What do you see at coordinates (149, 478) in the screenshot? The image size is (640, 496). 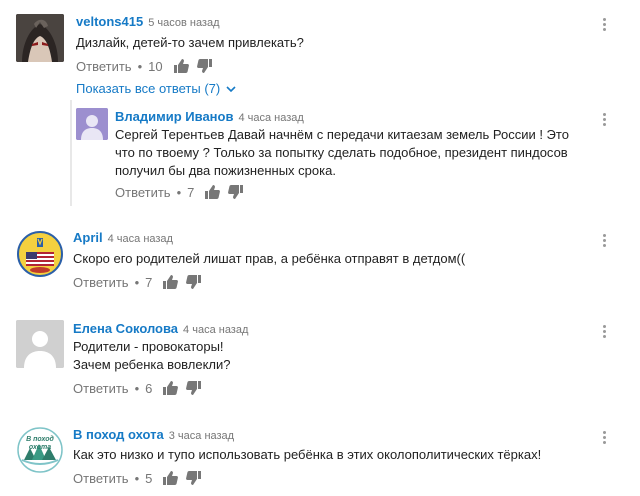 I see `like-count: 5` at bounding box center [149, 478].